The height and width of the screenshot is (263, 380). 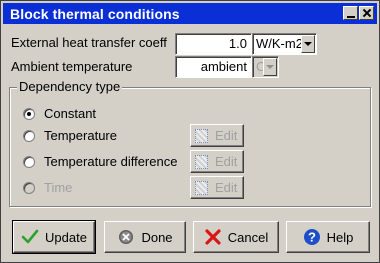 I want to click on window-title: Block thermal conditions, so click(x=95, y=13).